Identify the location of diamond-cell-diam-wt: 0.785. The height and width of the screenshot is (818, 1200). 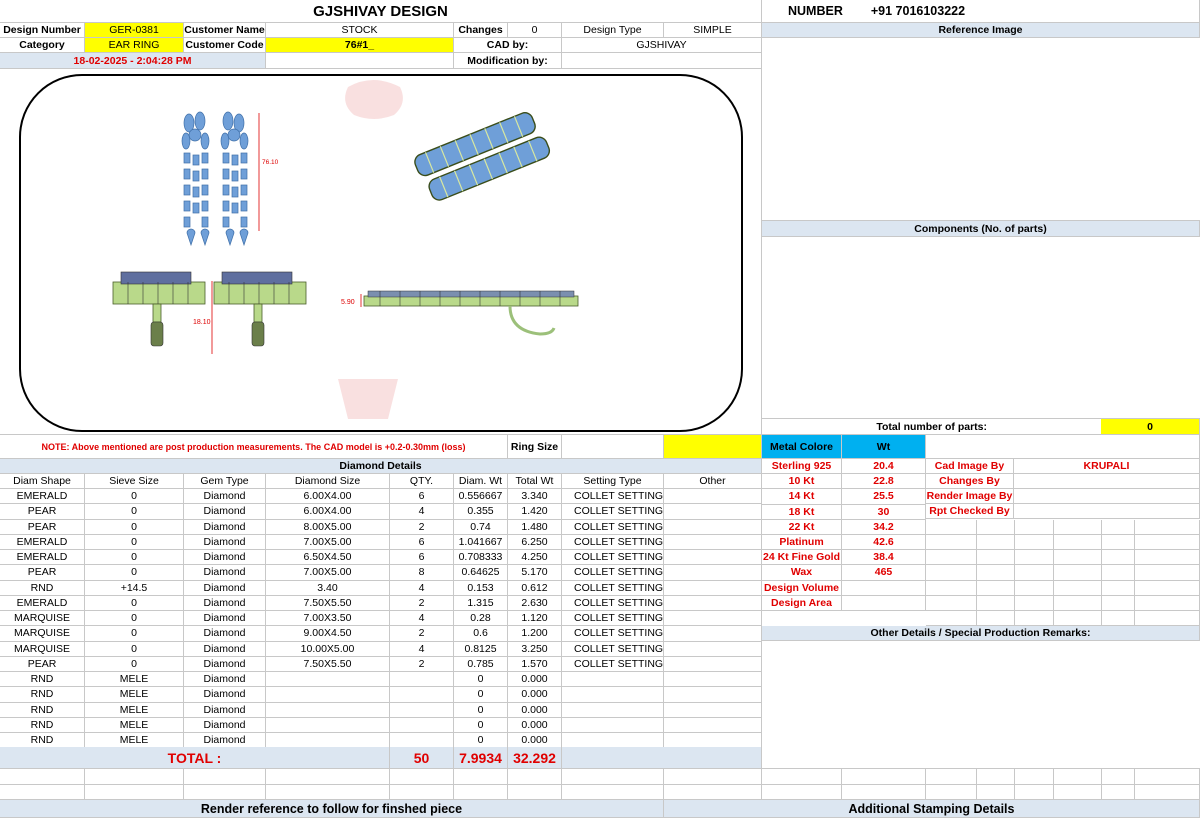
(481, 664).